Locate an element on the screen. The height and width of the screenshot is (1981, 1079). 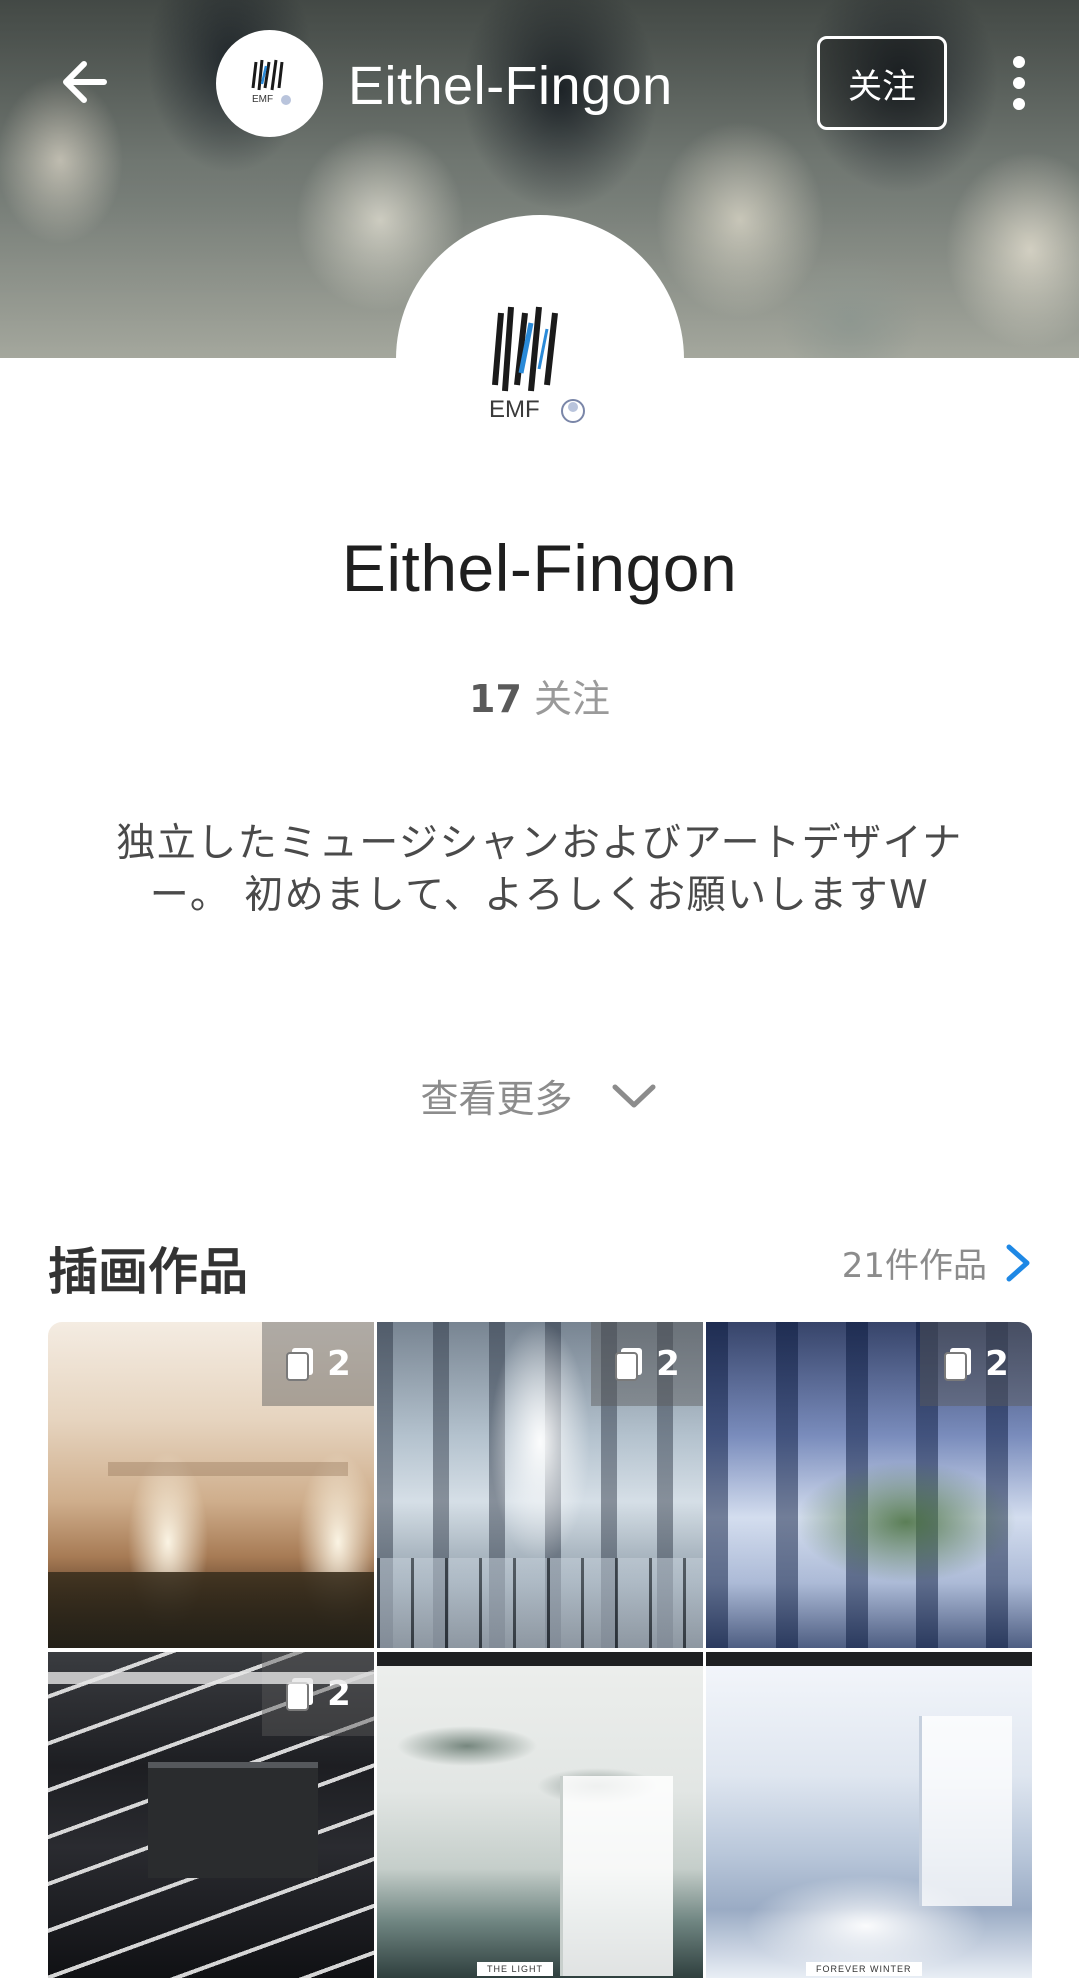
header-avatar: EMF is located at coordinates (269, 83).